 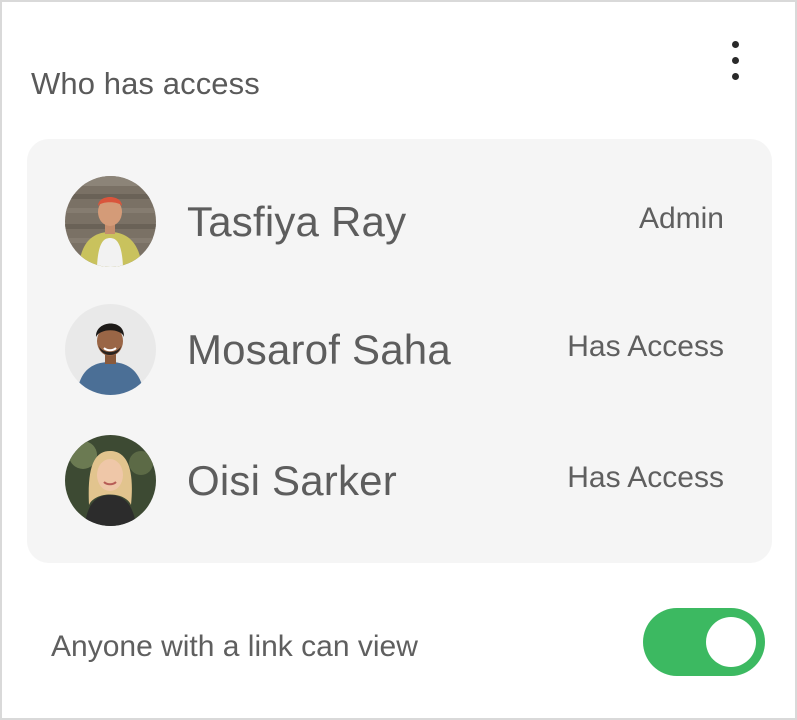 What do you see at coordinates (399, 481) in the screenshot?
I see `person-row-oisi-sarker: Oisi Sarker Has Access` at bounding box center [399, 481].